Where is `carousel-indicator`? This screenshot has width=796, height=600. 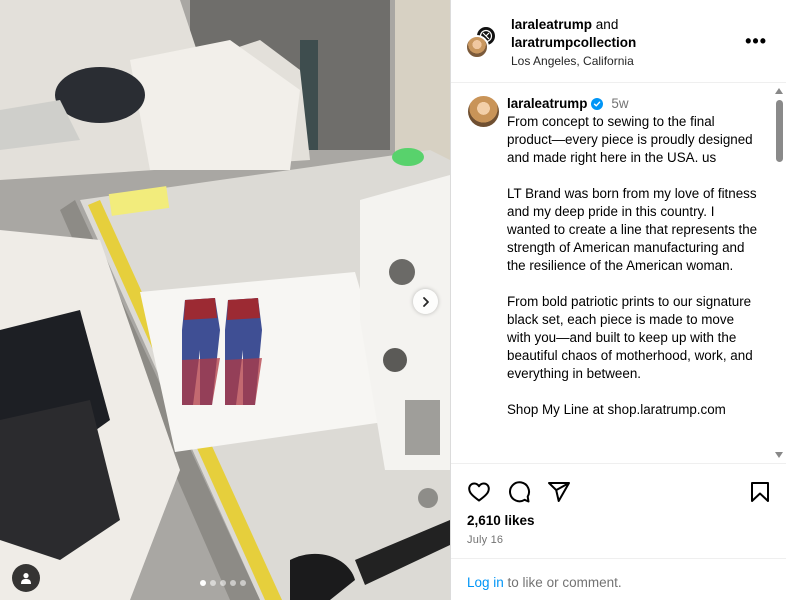 carousel-indicator is located at coordinates (223, 583).